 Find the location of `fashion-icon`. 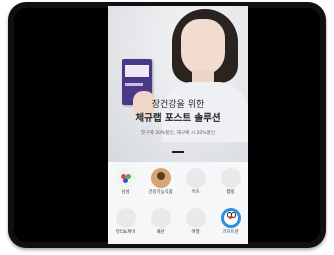

fashion-icon is located at coordinates (160, 218).